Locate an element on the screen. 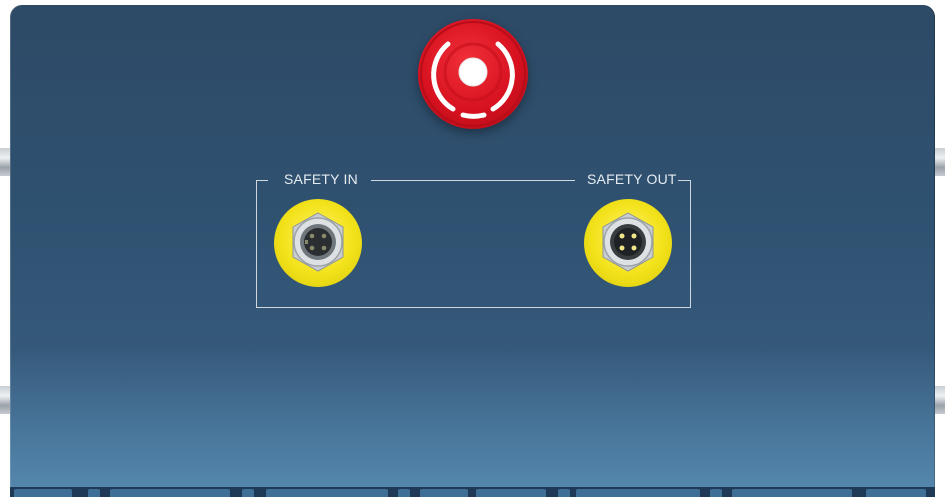 This screenshot has height=497, width=945. m8-female-connector-icon is located at coordinates (318, 242).